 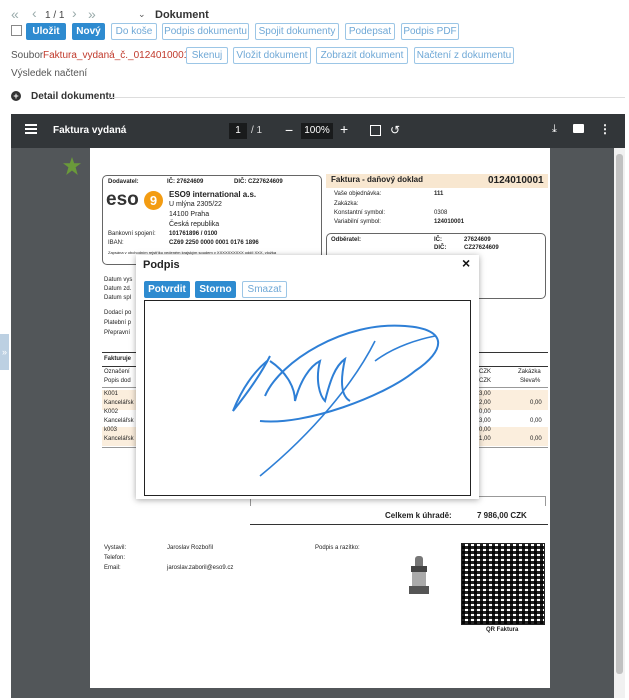 I want to click on download-icon: ⤓, so click(x=554, y=129).